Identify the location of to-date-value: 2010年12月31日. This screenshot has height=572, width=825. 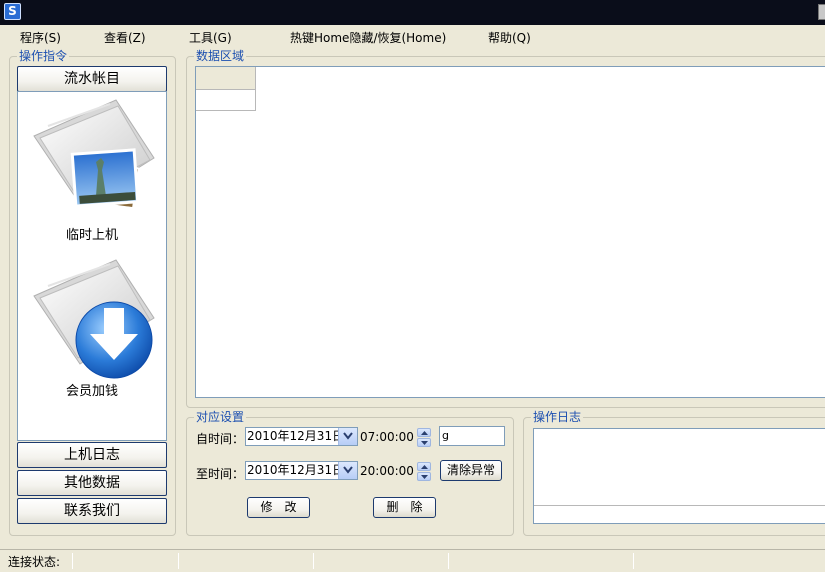
(296, 470).